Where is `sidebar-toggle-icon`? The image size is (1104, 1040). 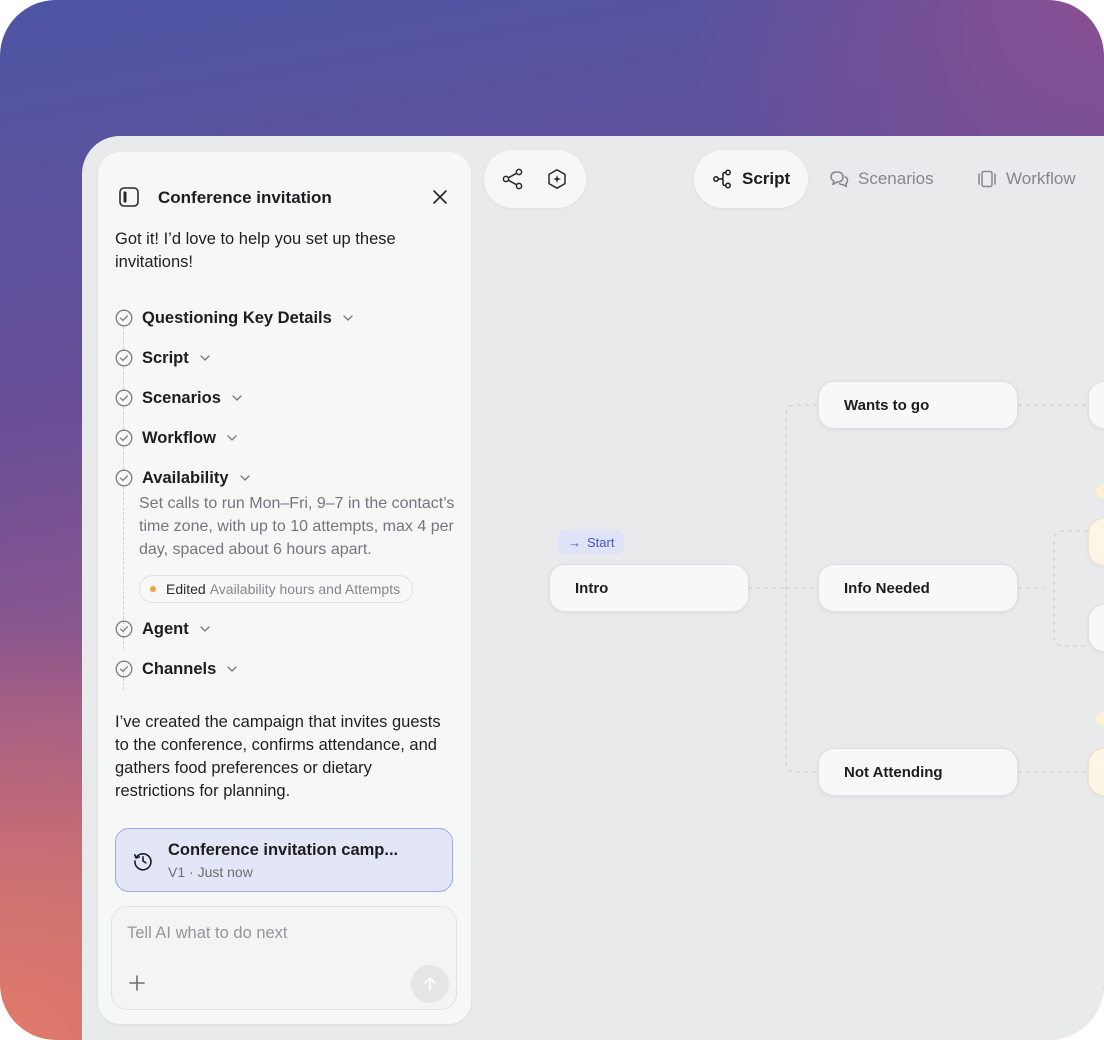
sidebar-toggle-icon is located at coordinates (129, 197).